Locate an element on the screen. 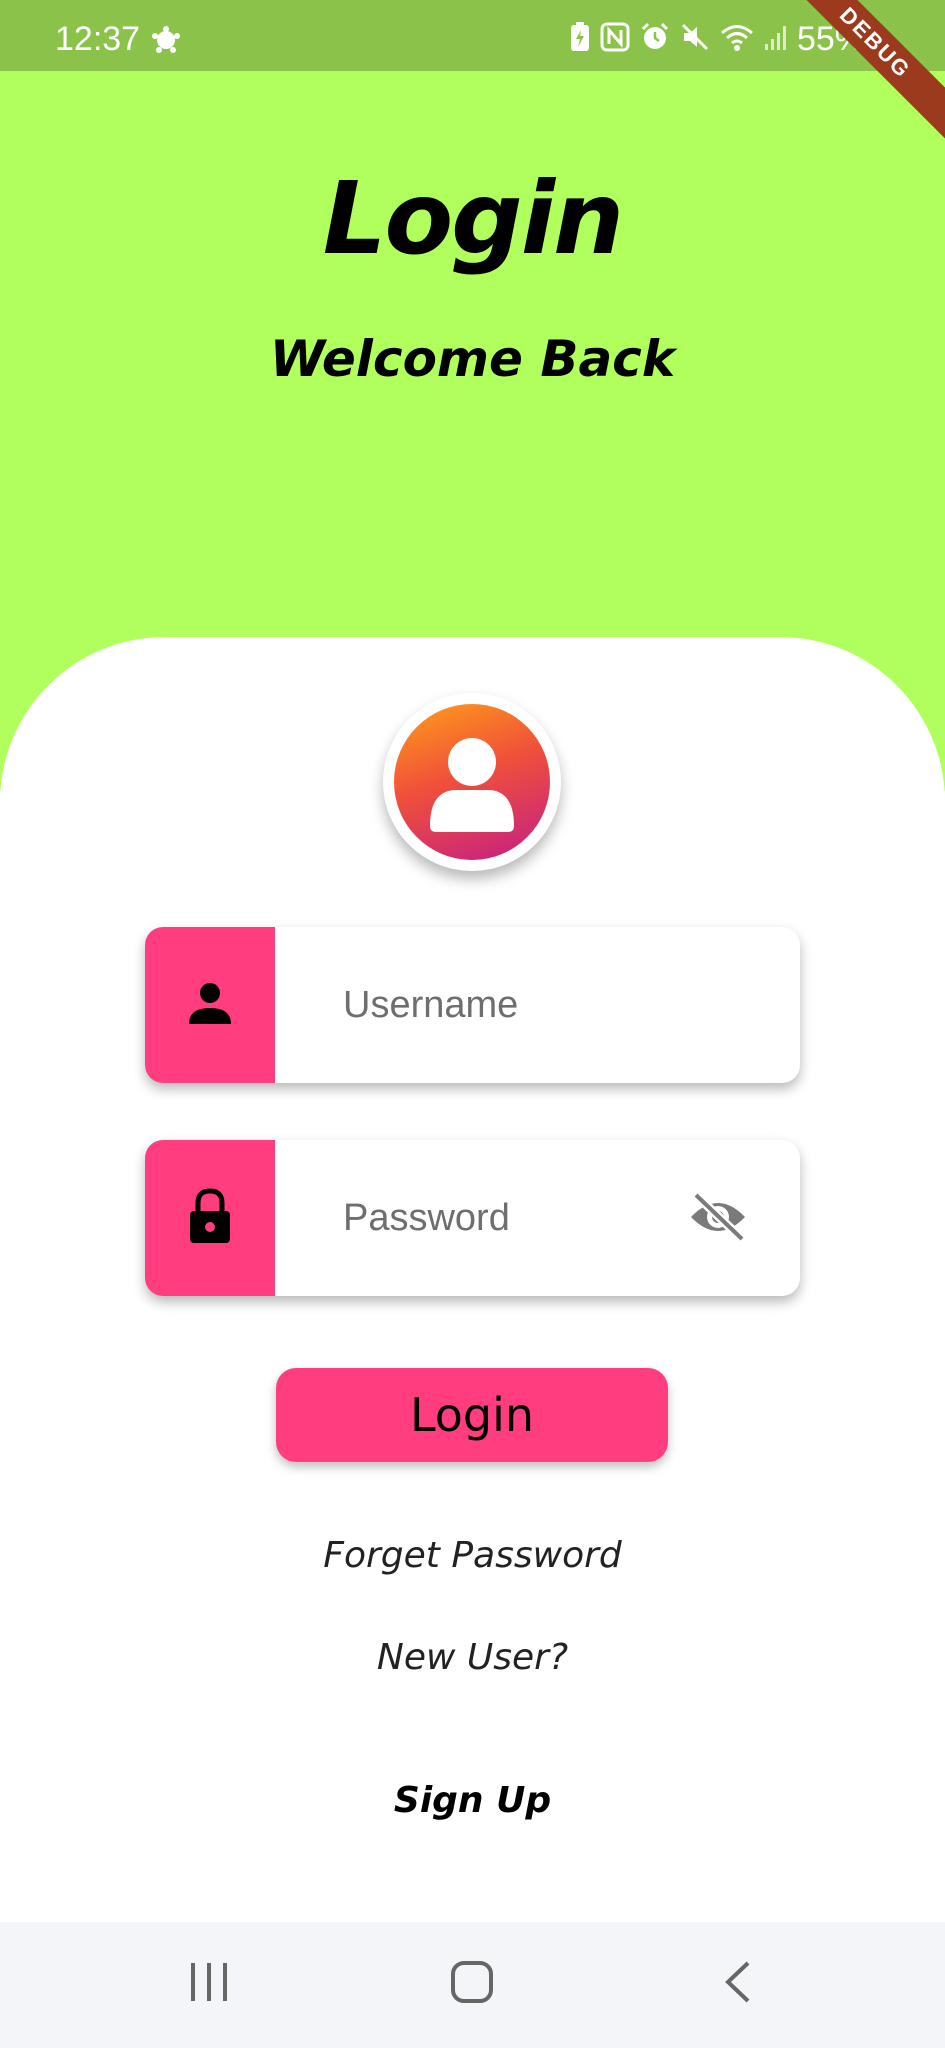 This screenshot has width=945, height=2048. username-input is located at coordinates (472, 1005).